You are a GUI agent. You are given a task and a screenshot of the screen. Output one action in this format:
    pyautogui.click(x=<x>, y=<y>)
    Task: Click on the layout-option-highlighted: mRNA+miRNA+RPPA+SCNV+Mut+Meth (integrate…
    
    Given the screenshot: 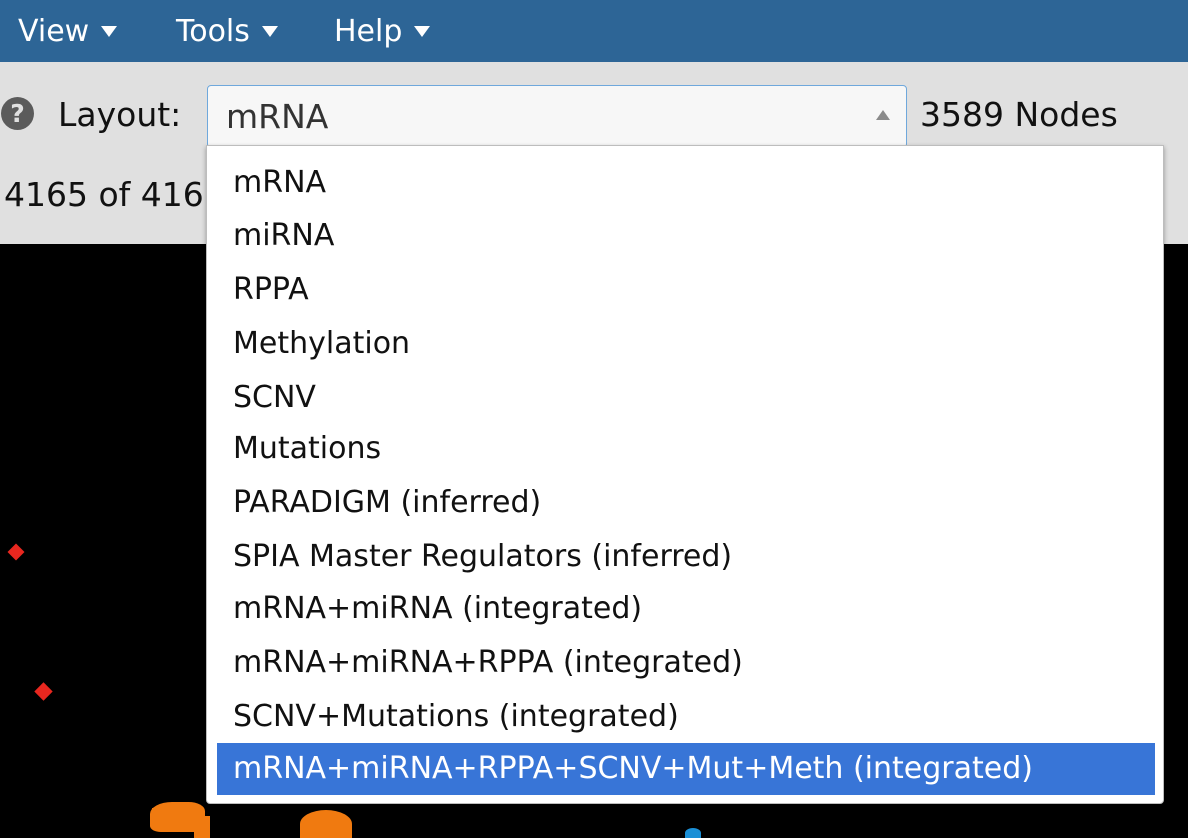 What is the action you would take?
    pyautogui.click(x=686, y=769)
    